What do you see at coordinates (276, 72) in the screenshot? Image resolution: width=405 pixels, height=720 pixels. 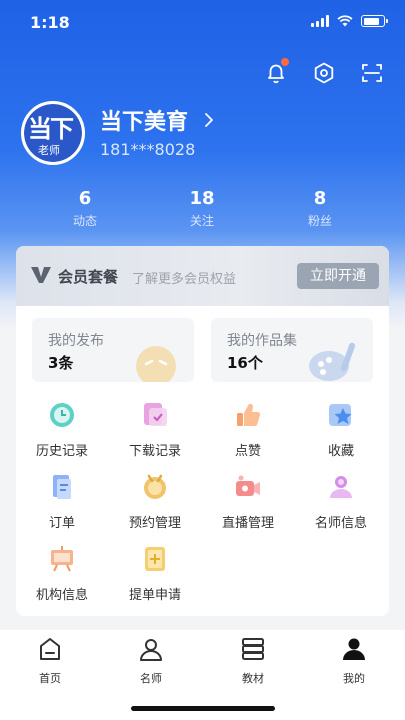 I see `notification-bell-icon` at bounding box center [276, 72].